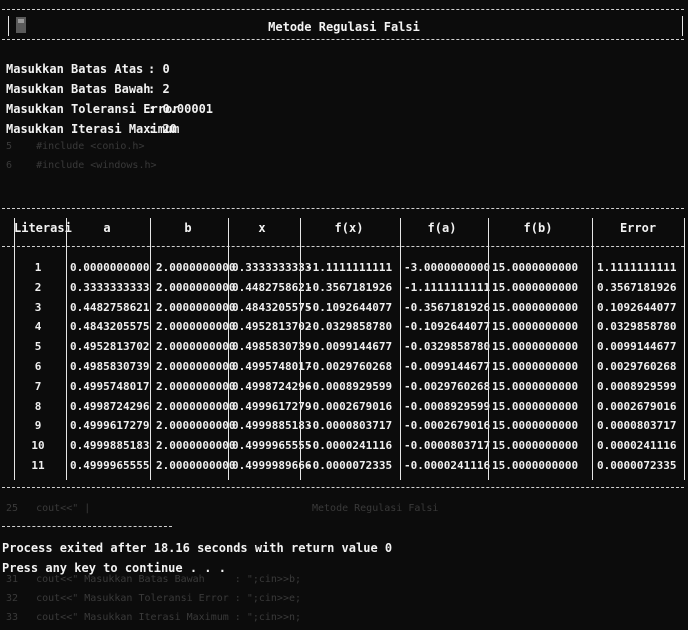  Describe the element at coordinates (110, 109) in the screenshot. I see `prompt-toleransi-error: Masukkan Toleransi Error: 0.00001` at that location.